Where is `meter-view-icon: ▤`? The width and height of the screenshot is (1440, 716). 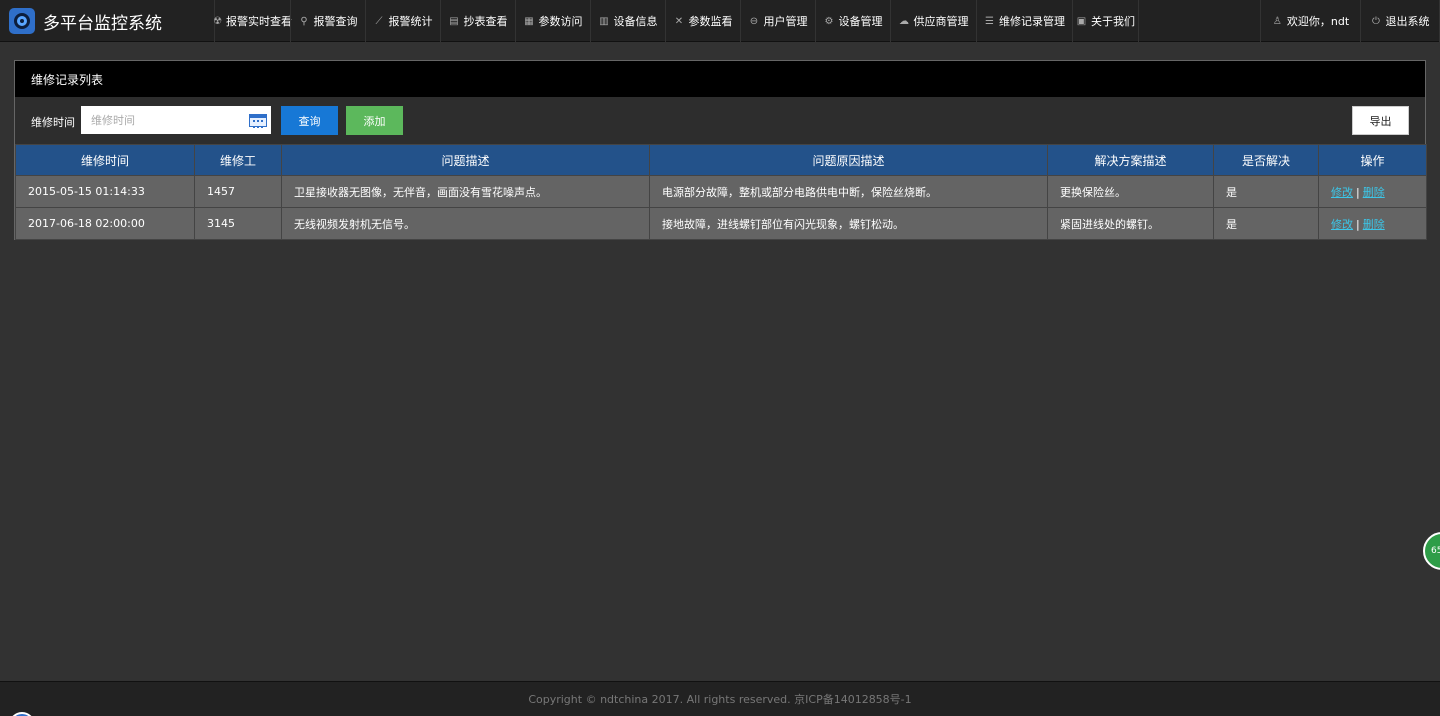
meter-view-icon: ▤ is located at coordinates (454, 21).